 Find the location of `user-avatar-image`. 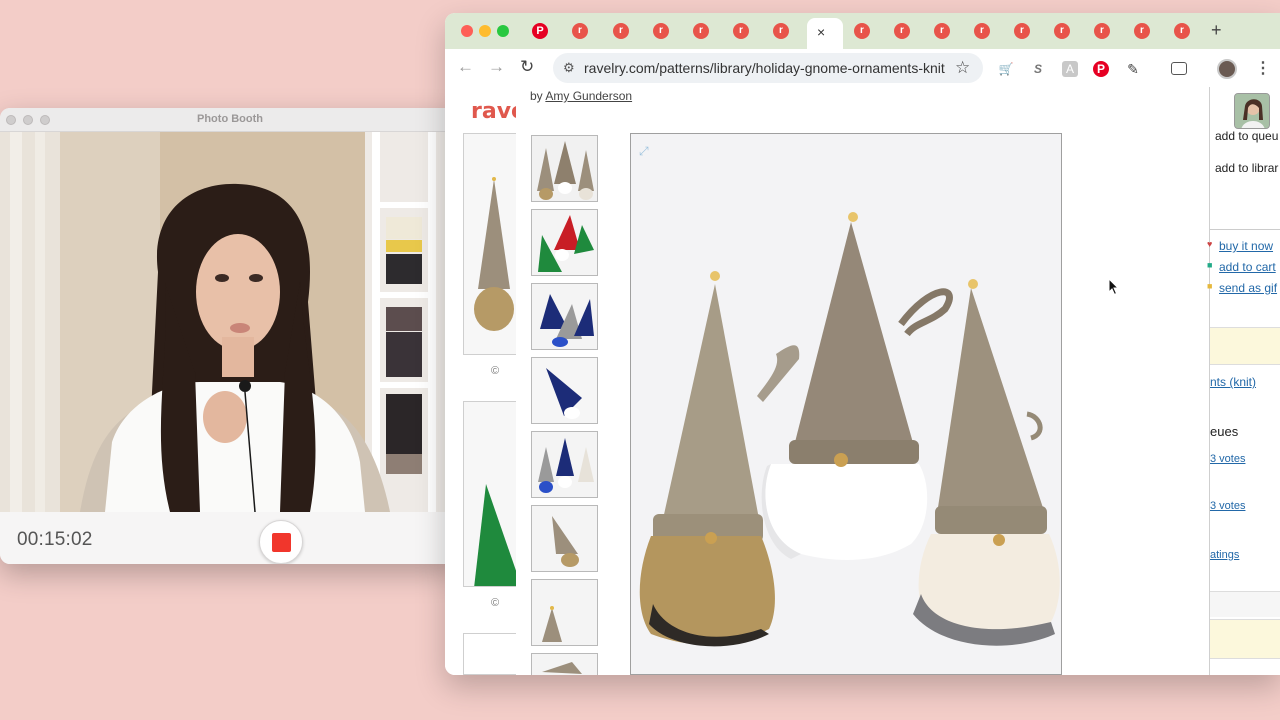

user-avatar-image is located at coordinates (1252, 111).